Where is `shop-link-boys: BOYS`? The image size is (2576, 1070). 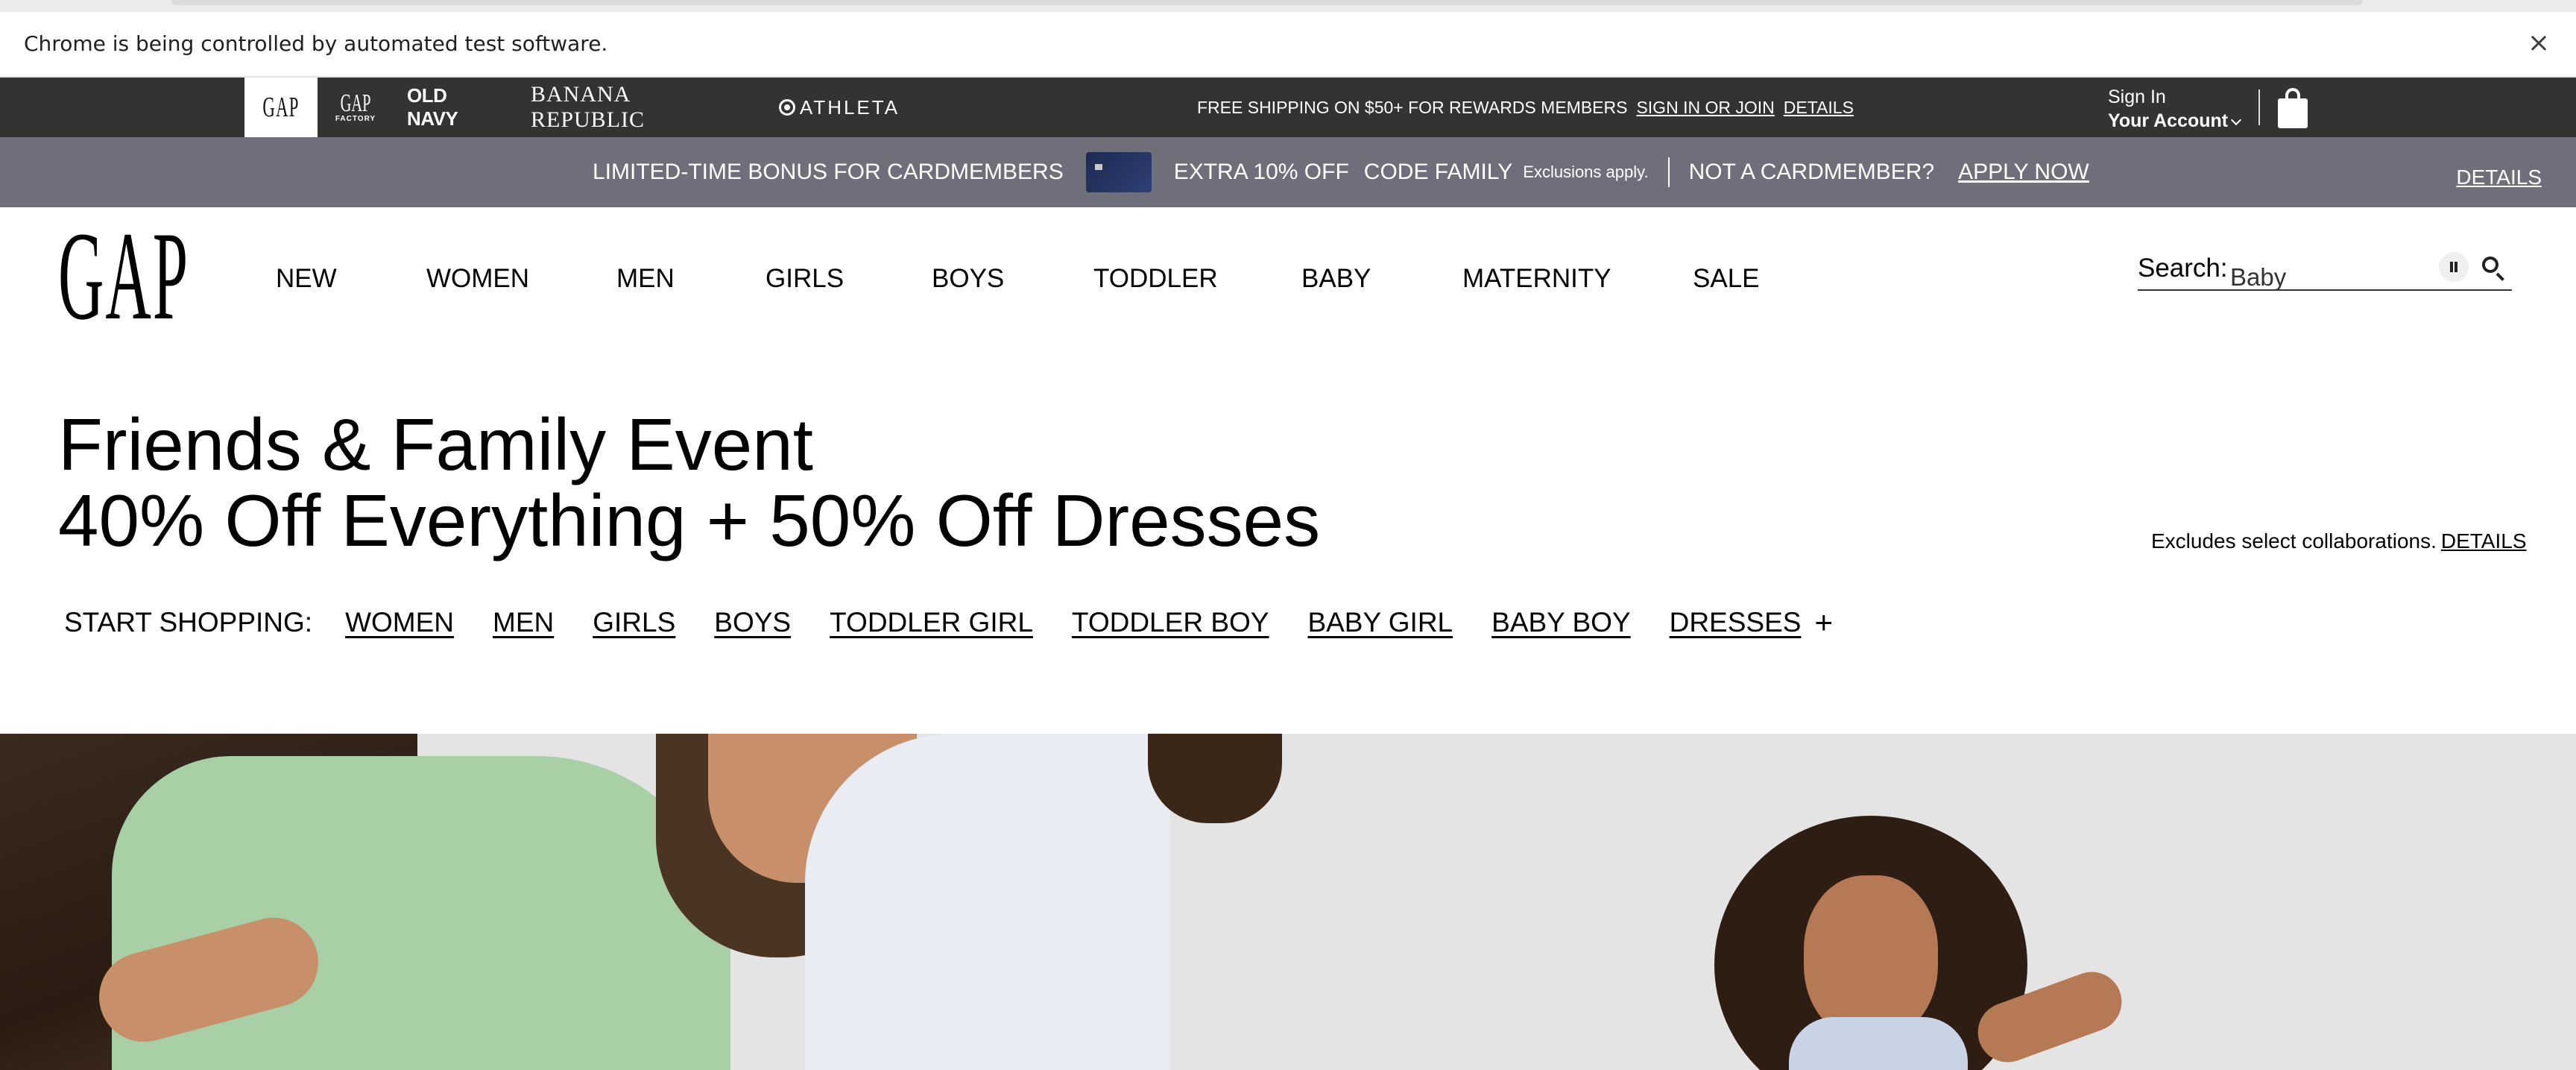
shop-link-boys: BOYS is located at coordinates (752, 622).